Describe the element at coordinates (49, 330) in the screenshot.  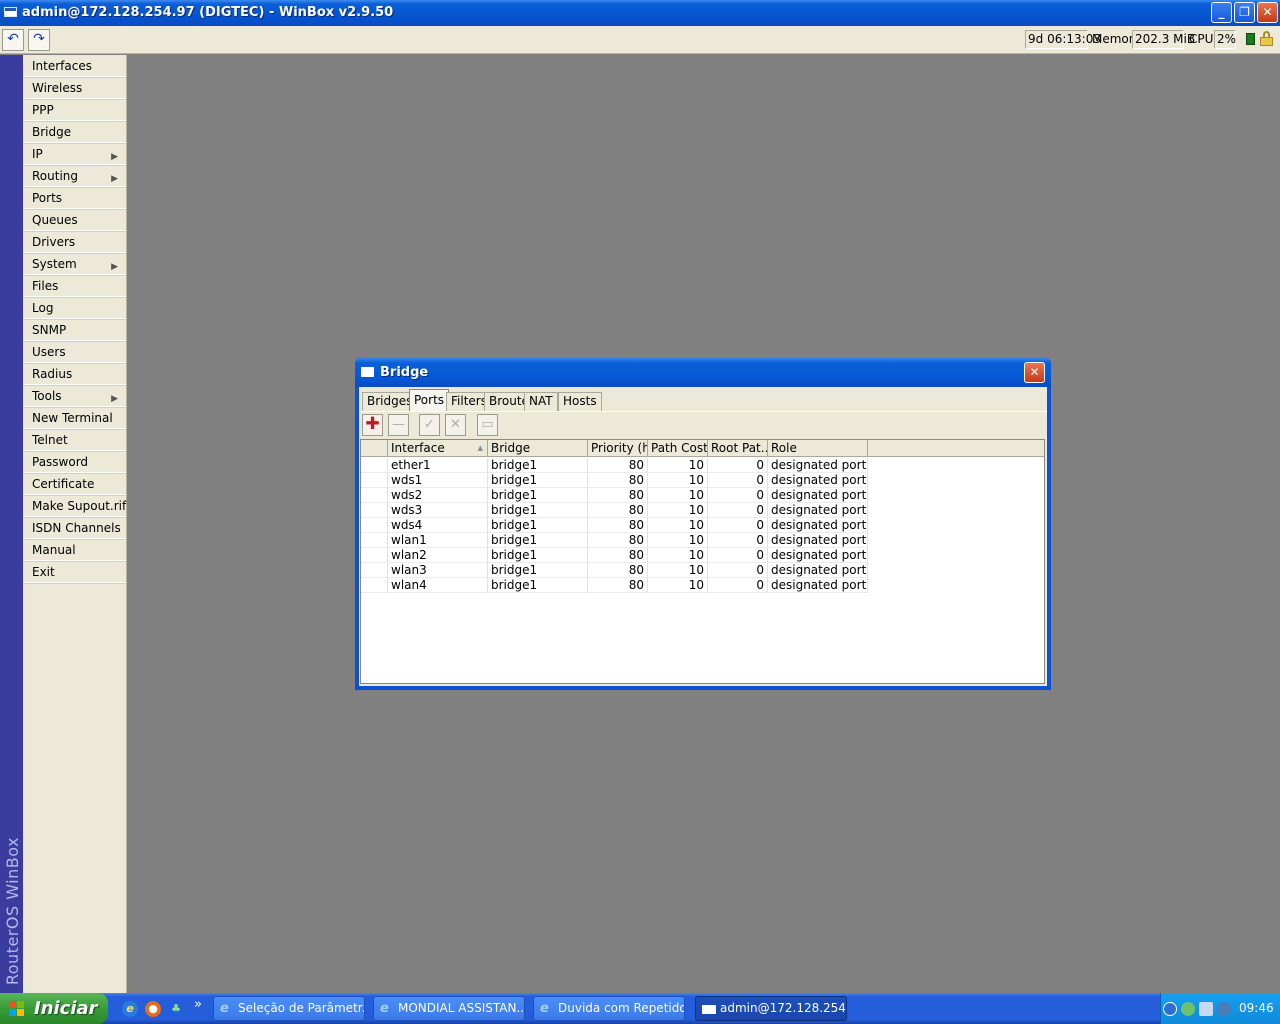
I see `sidebar-item-label: SNMP` at that location.